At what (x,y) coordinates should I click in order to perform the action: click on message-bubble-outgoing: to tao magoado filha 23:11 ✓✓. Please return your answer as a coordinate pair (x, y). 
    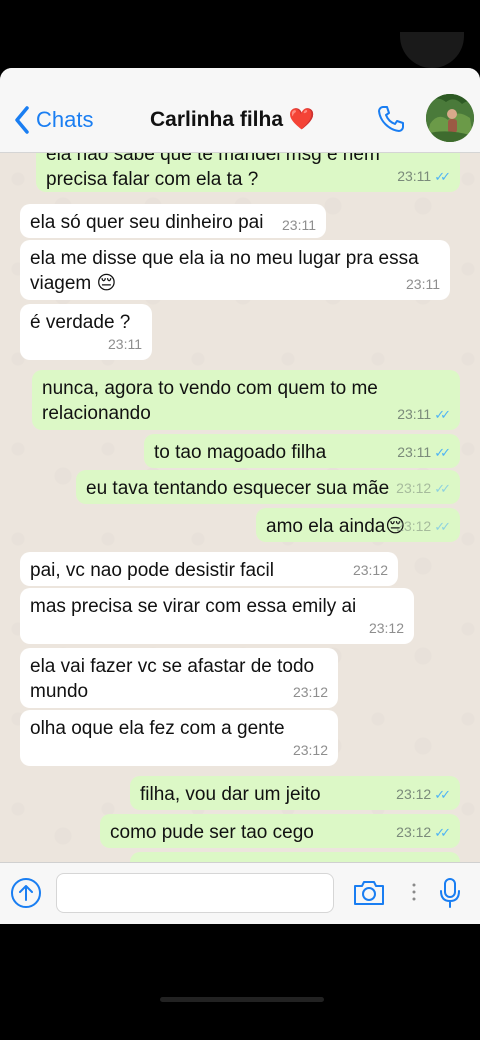
    Looking at the image, I should click on (302, 451).